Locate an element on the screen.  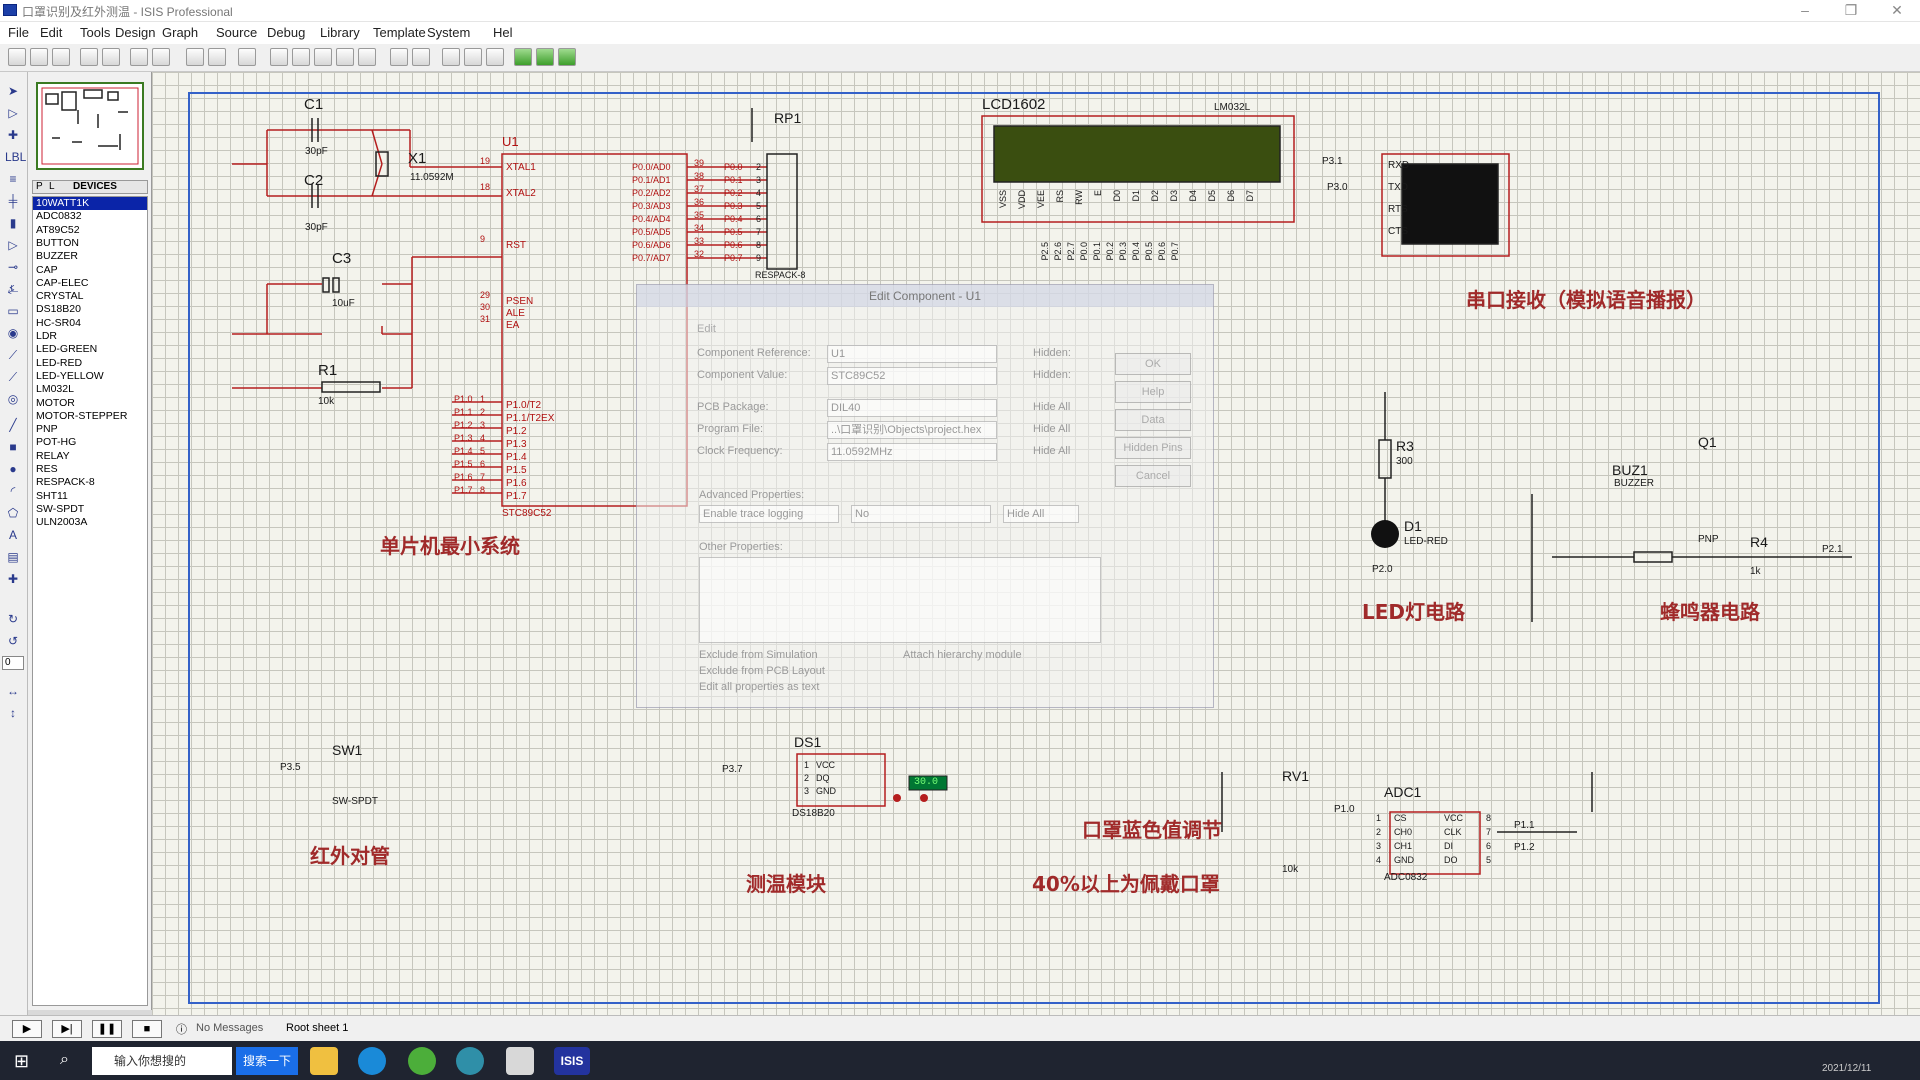
tab-library: L is located at coordinates (52, 186).